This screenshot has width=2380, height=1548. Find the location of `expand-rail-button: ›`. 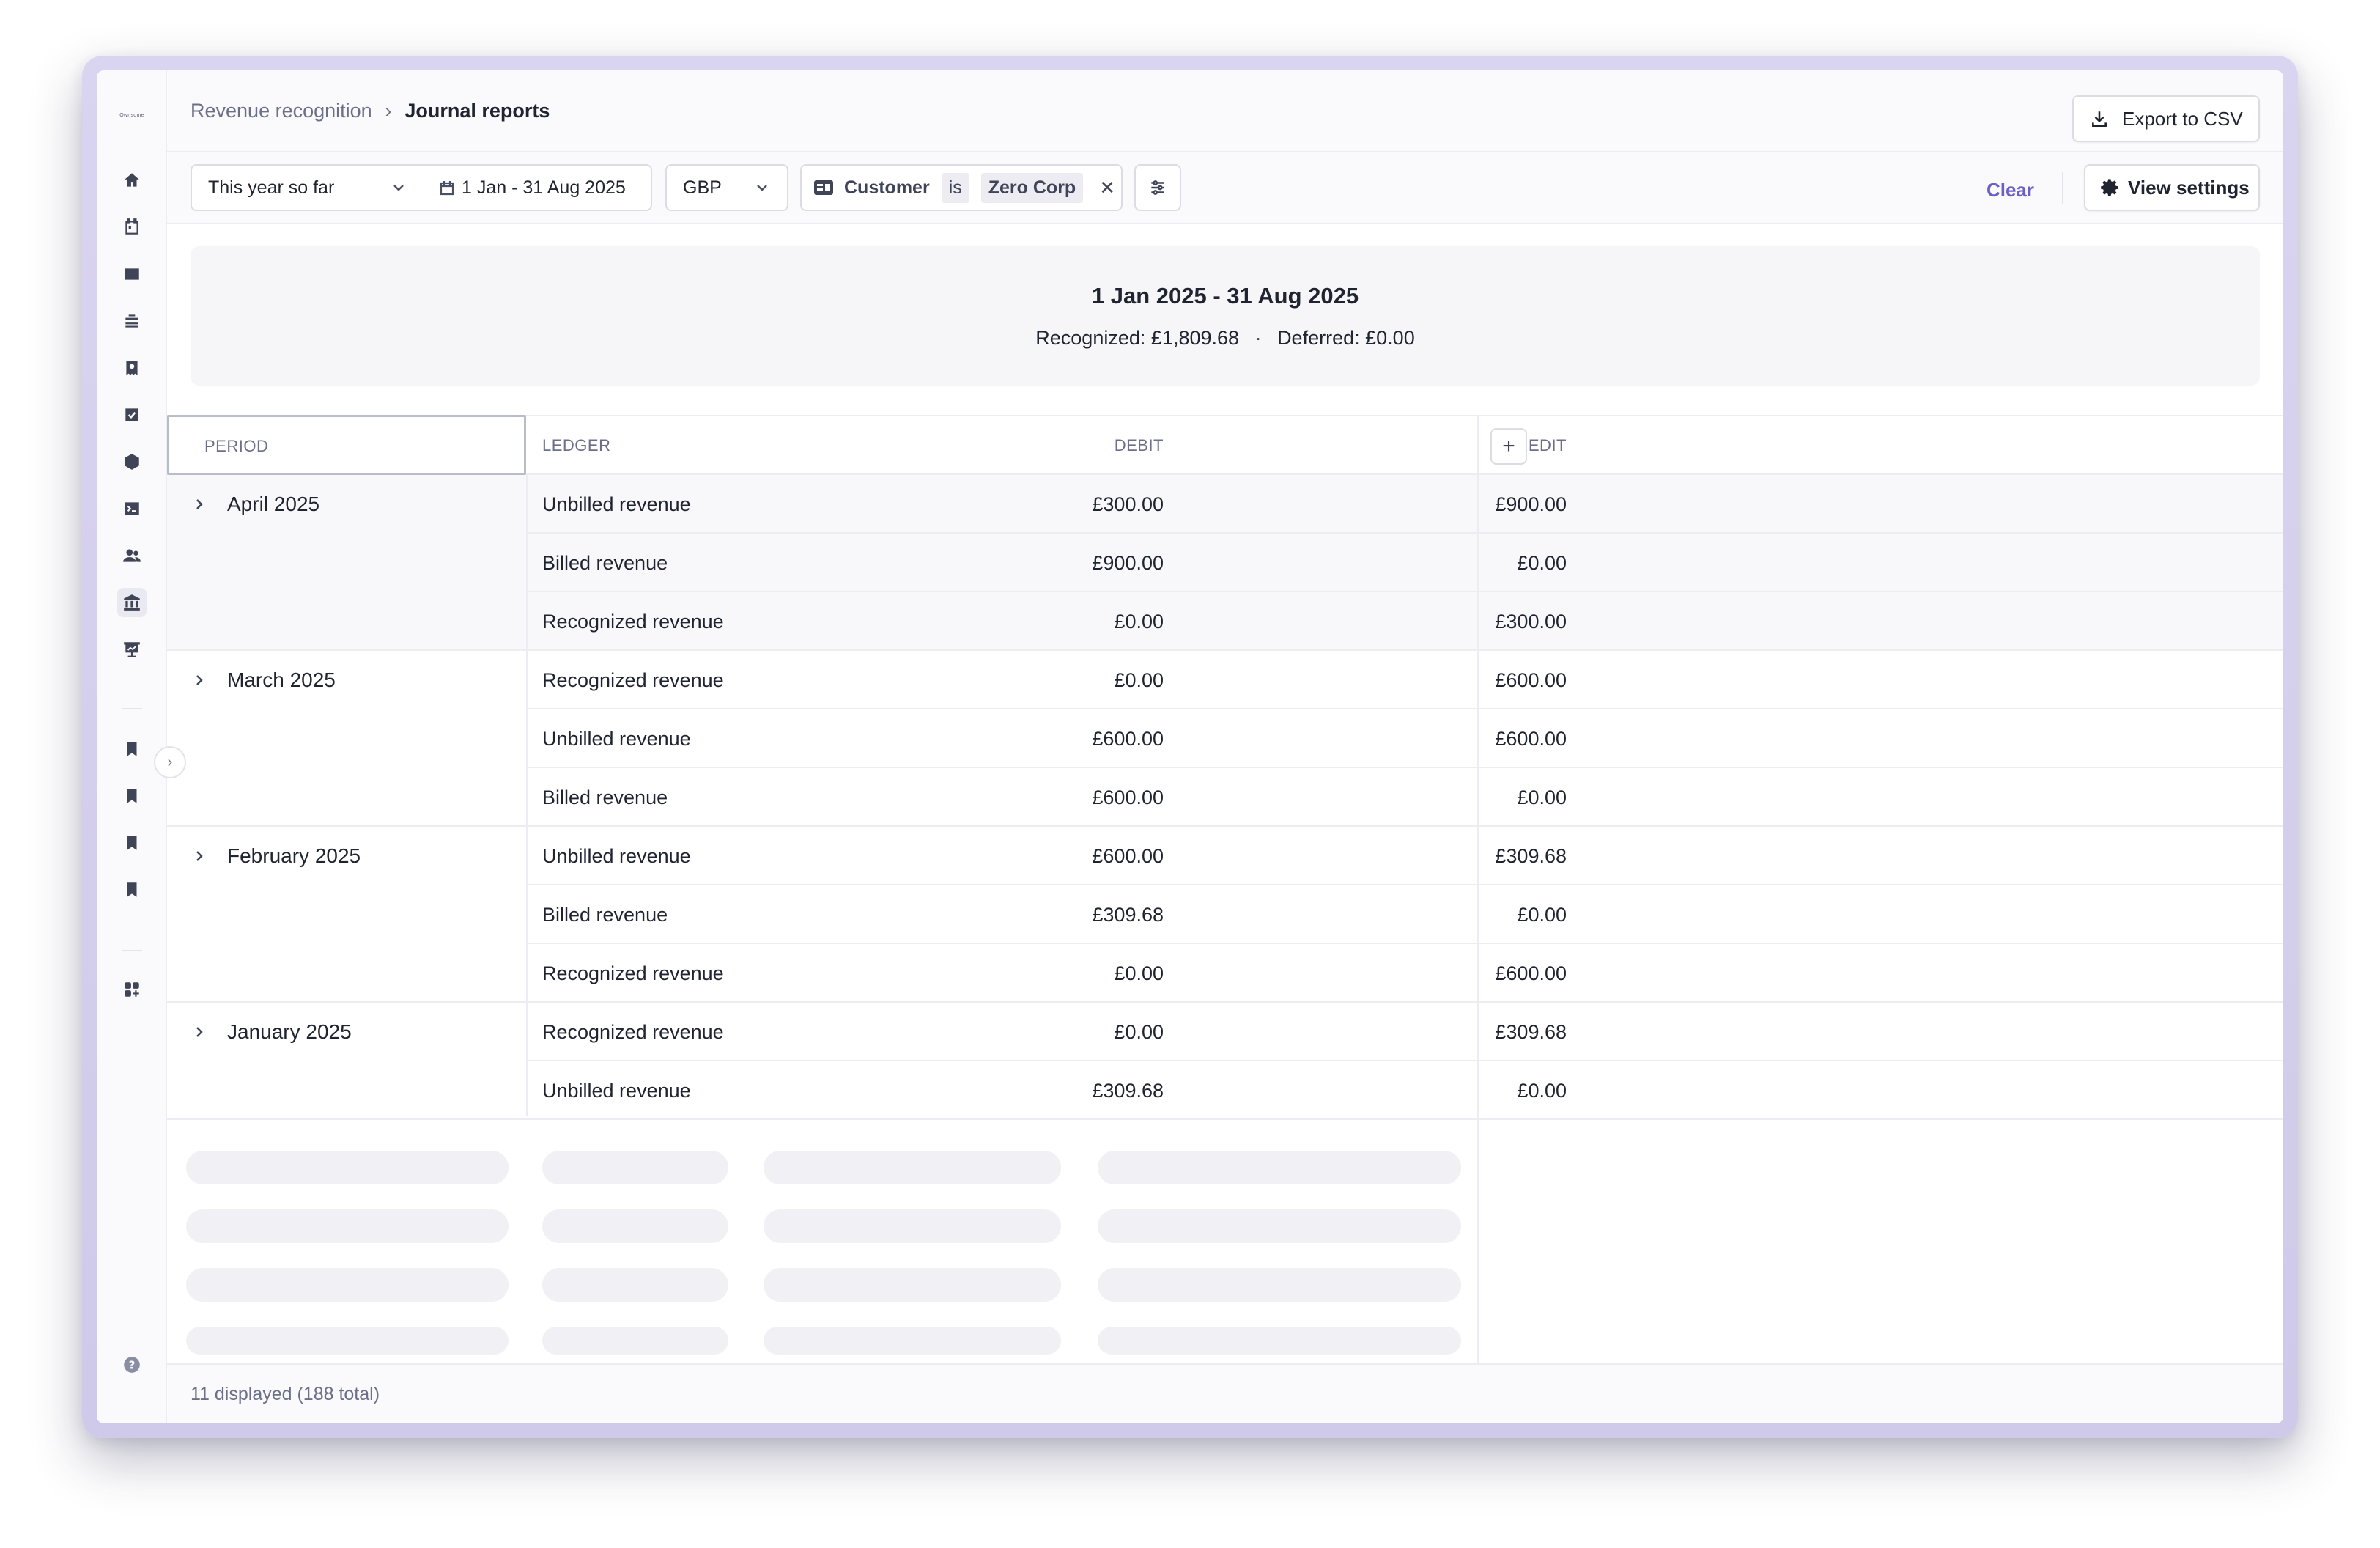

expand-rail-button: › is located at coordinates (170, 762).